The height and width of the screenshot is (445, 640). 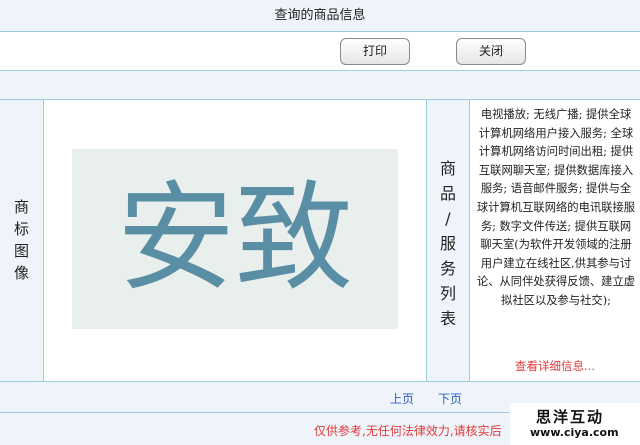 What do you see at coordinates (574, 432) in the screenshot?
I see `watermark-url: www.ciya.com` at bounding box center [574, 432].